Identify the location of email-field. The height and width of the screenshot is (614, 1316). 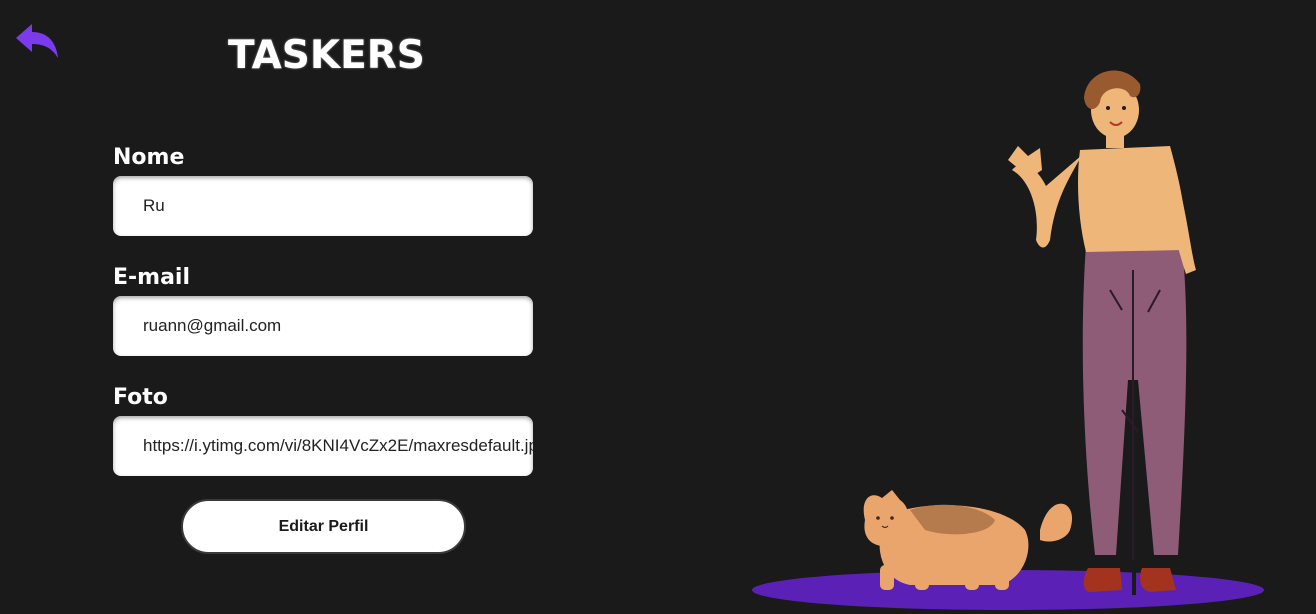
(323, 326).